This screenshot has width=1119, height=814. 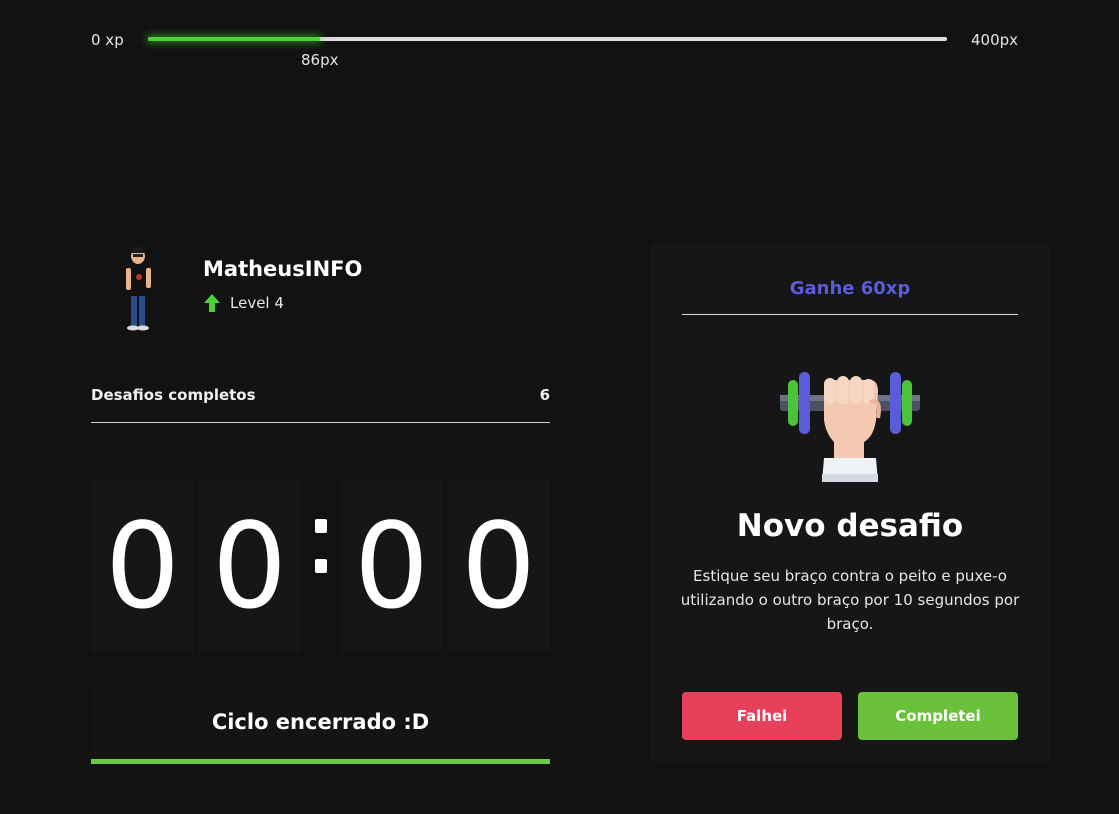 I want to click on challenge-reward: Ganhe 60xp, so click(x=850, y=290).